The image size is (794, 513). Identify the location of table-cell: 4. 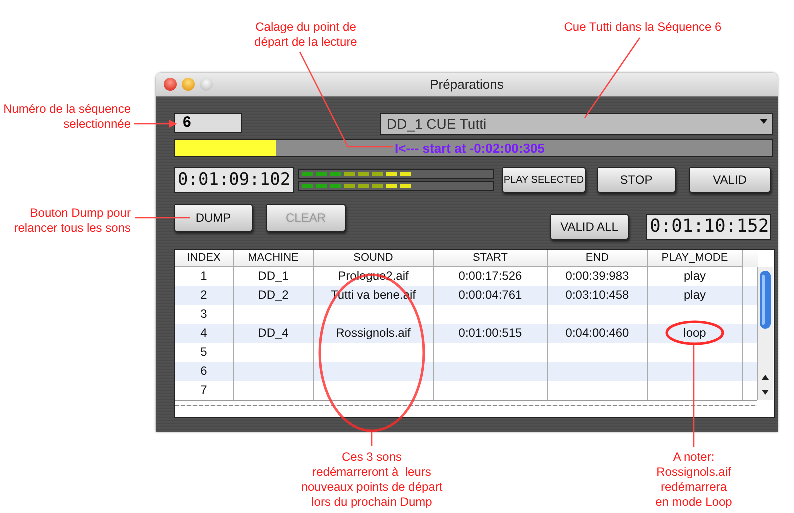
(204, 333).